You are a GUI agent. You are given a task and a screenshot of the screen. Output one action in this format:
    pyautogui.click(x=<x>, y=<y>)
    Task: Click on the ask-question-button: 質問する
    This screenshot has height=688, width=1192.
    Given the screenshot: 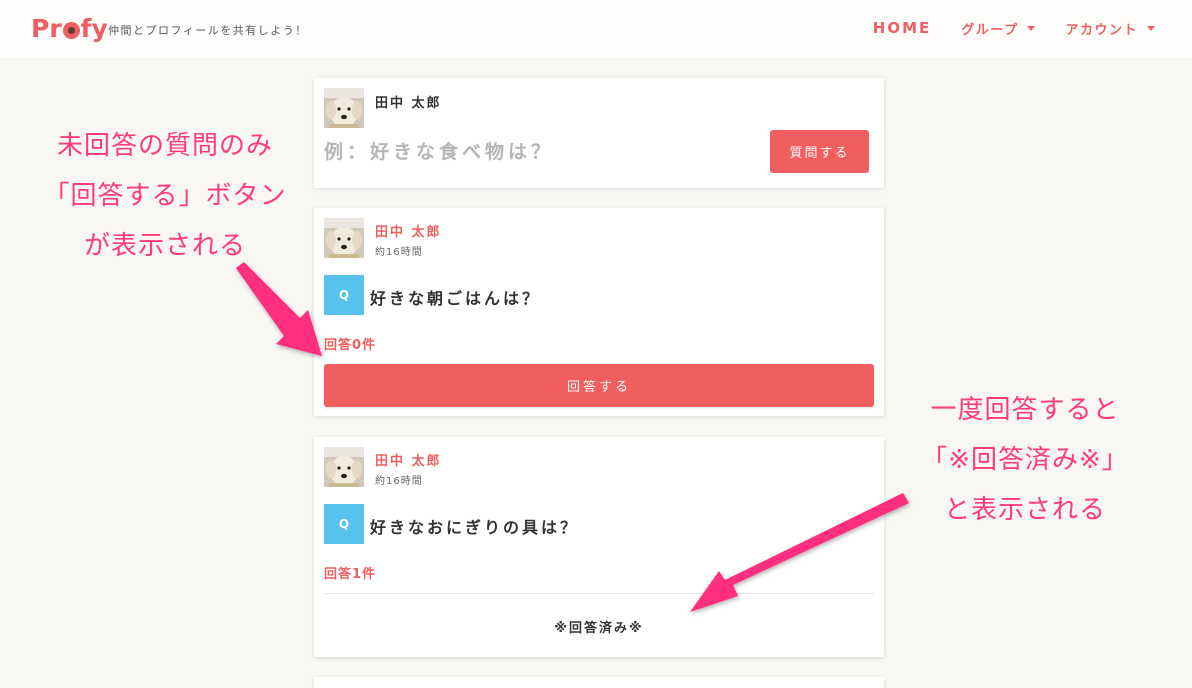 What is the action you would take?
    pyautogui.click(x=819, y=151)
    